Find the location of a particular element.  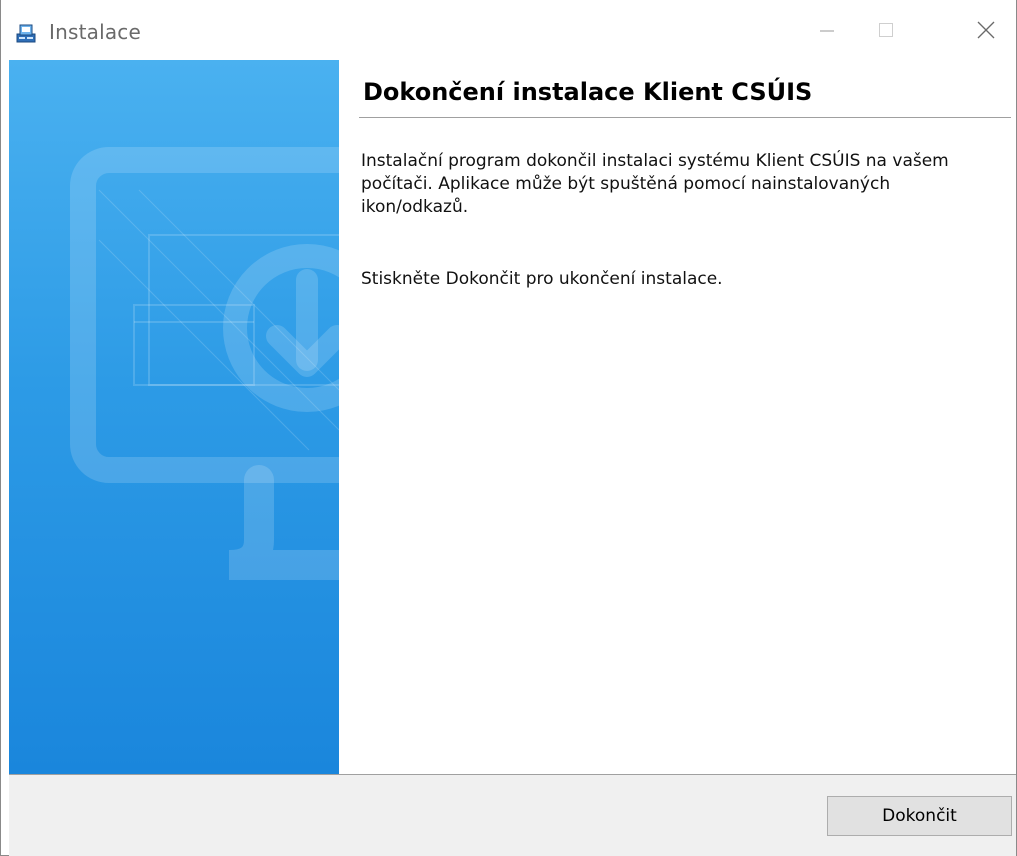

title-divider is located at coordinates (685, 117).